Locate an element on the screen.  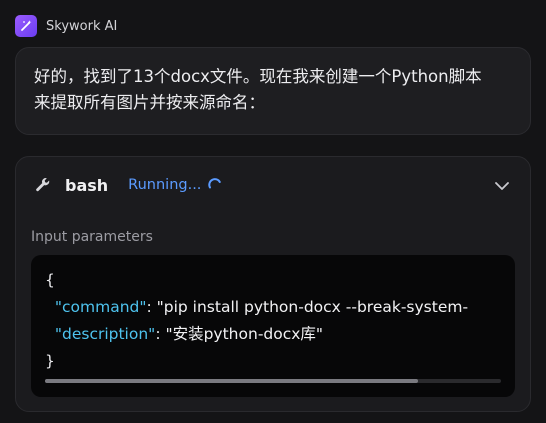
assistant-header: Skywork AI is located at coordinates (66, 26).